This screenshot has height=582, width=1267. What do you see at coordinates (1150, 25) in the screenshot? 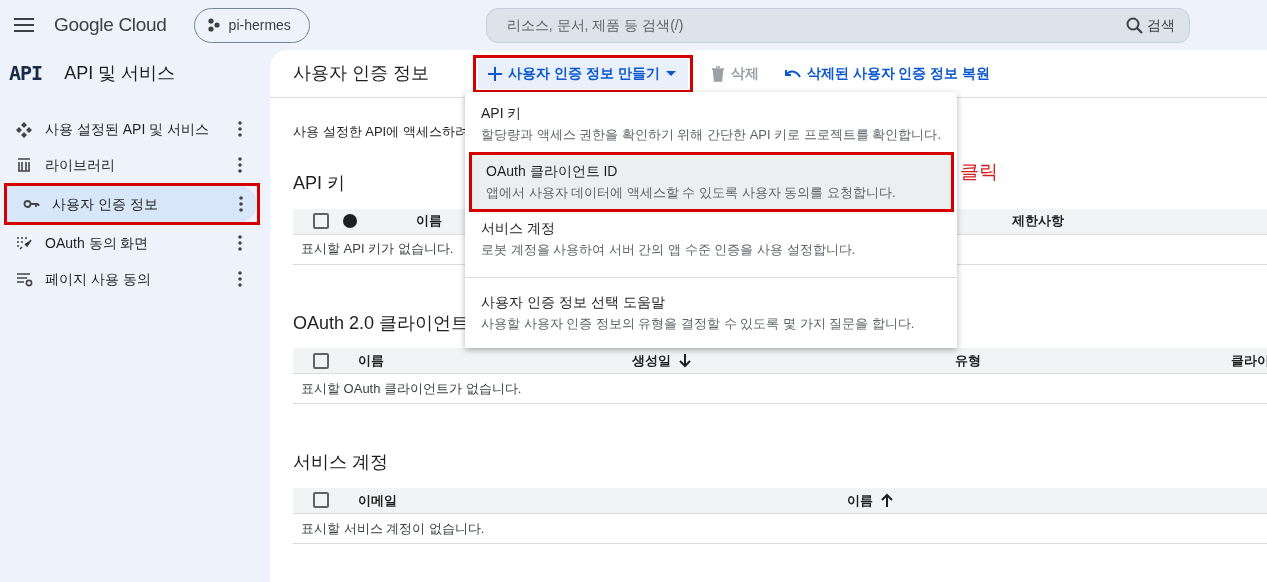
I see `search-button: 검색` at bounding box center [1150, 25].